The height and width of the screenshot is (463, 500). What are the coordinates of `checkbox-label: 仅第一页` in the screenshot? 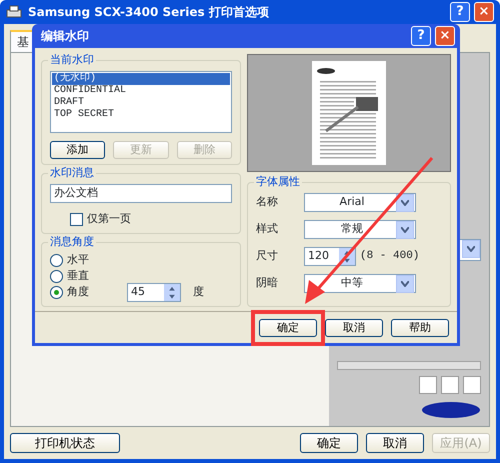 It's located at (109, 219).